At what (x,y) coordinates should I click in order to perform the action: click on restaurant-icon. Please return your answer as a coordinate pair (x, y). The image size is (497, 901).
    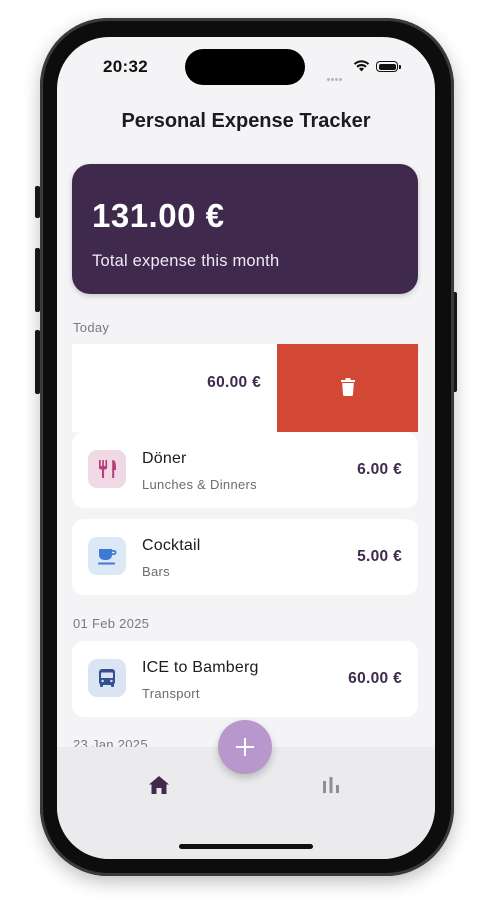
    Looking at the image, I should click on (107, 469).